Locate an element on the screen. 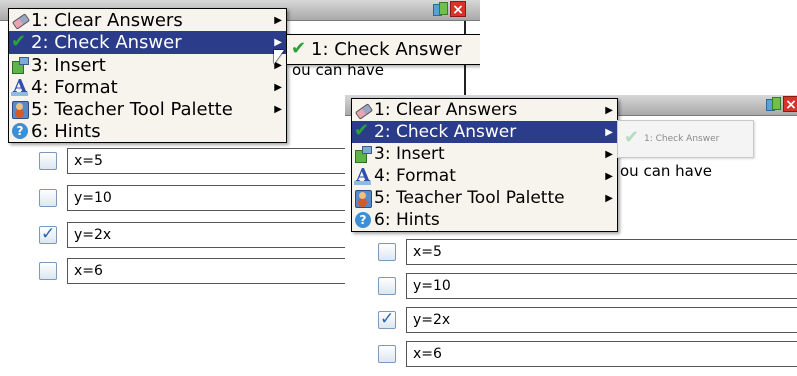  question-prompt: ou can have is located at coordinates (666, 171).